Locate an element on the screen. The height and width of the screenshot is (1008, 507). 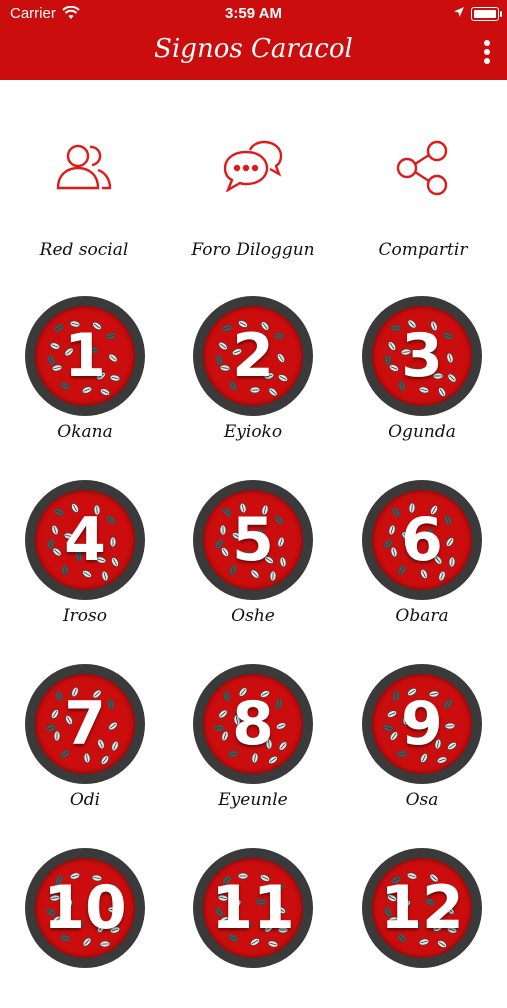
sign-badge: 6 is located at coordinates (422, 540).